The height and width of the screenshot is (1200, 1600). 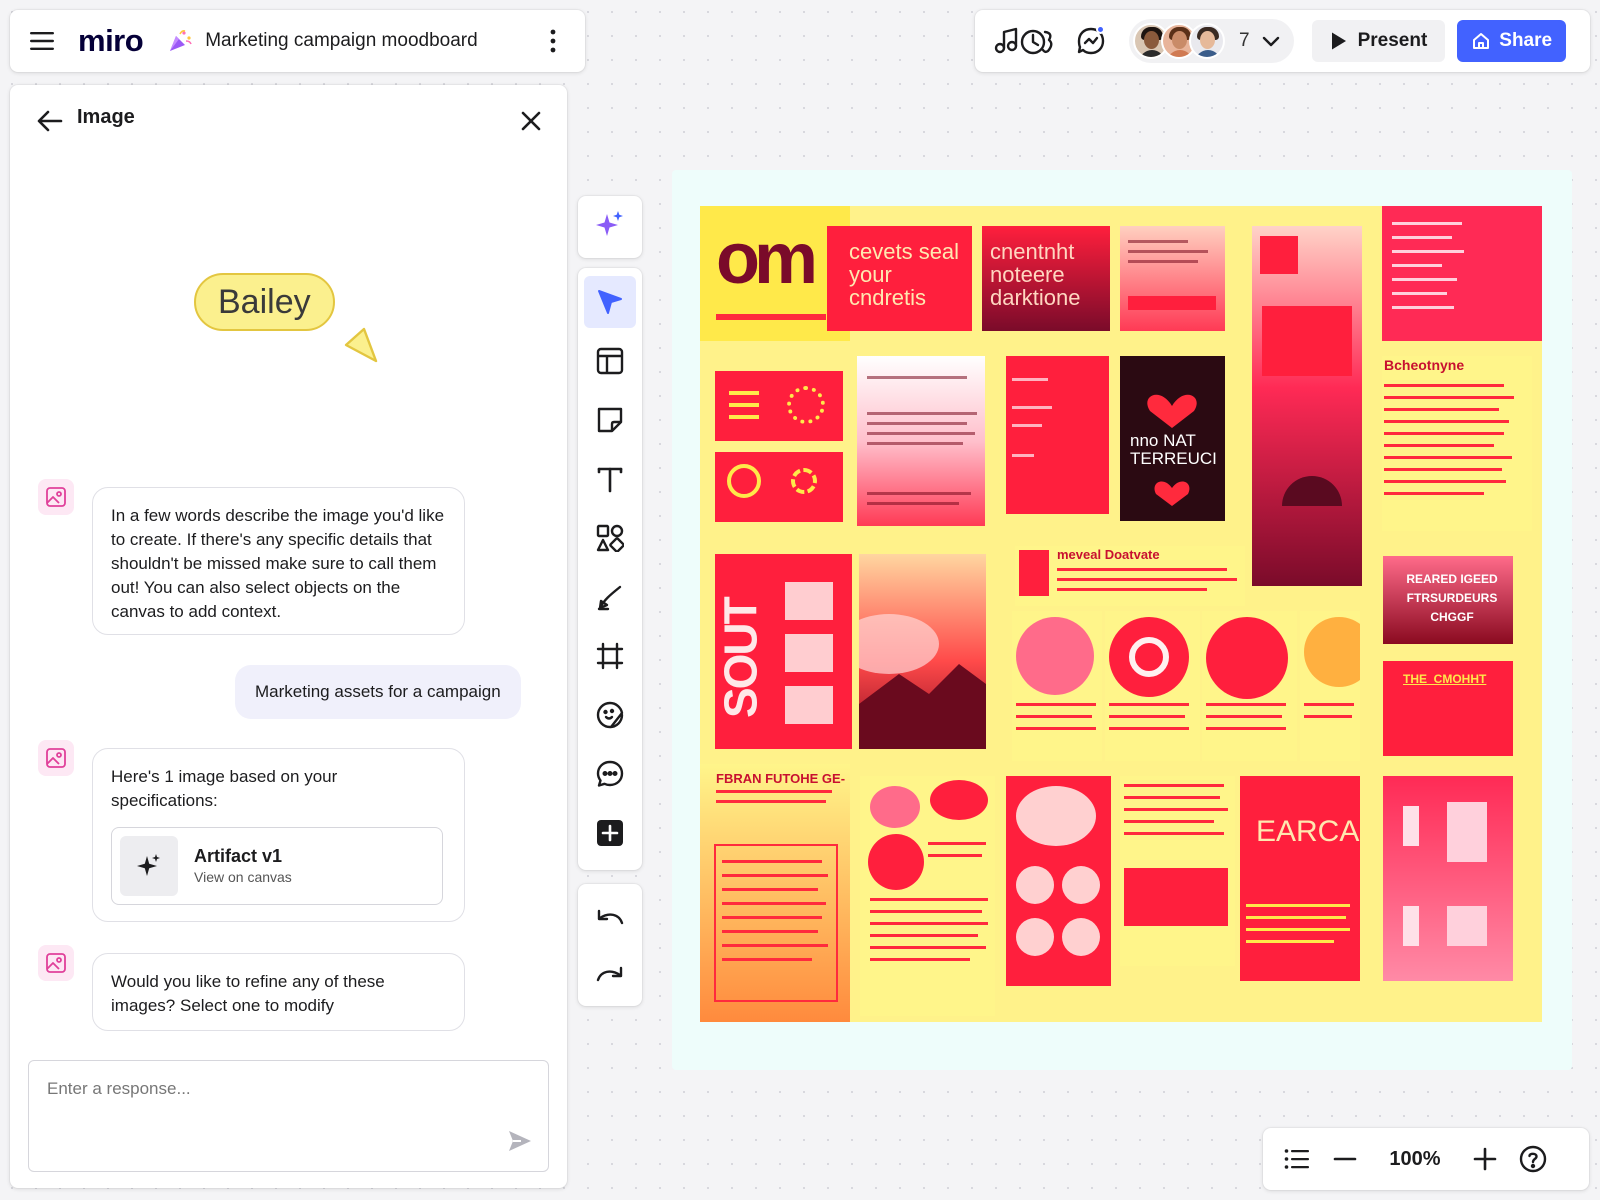 What do you see at coordinates (1526, 40) in the screenshot?
I see `share-label: Share` at bounding box center [1526, 40].